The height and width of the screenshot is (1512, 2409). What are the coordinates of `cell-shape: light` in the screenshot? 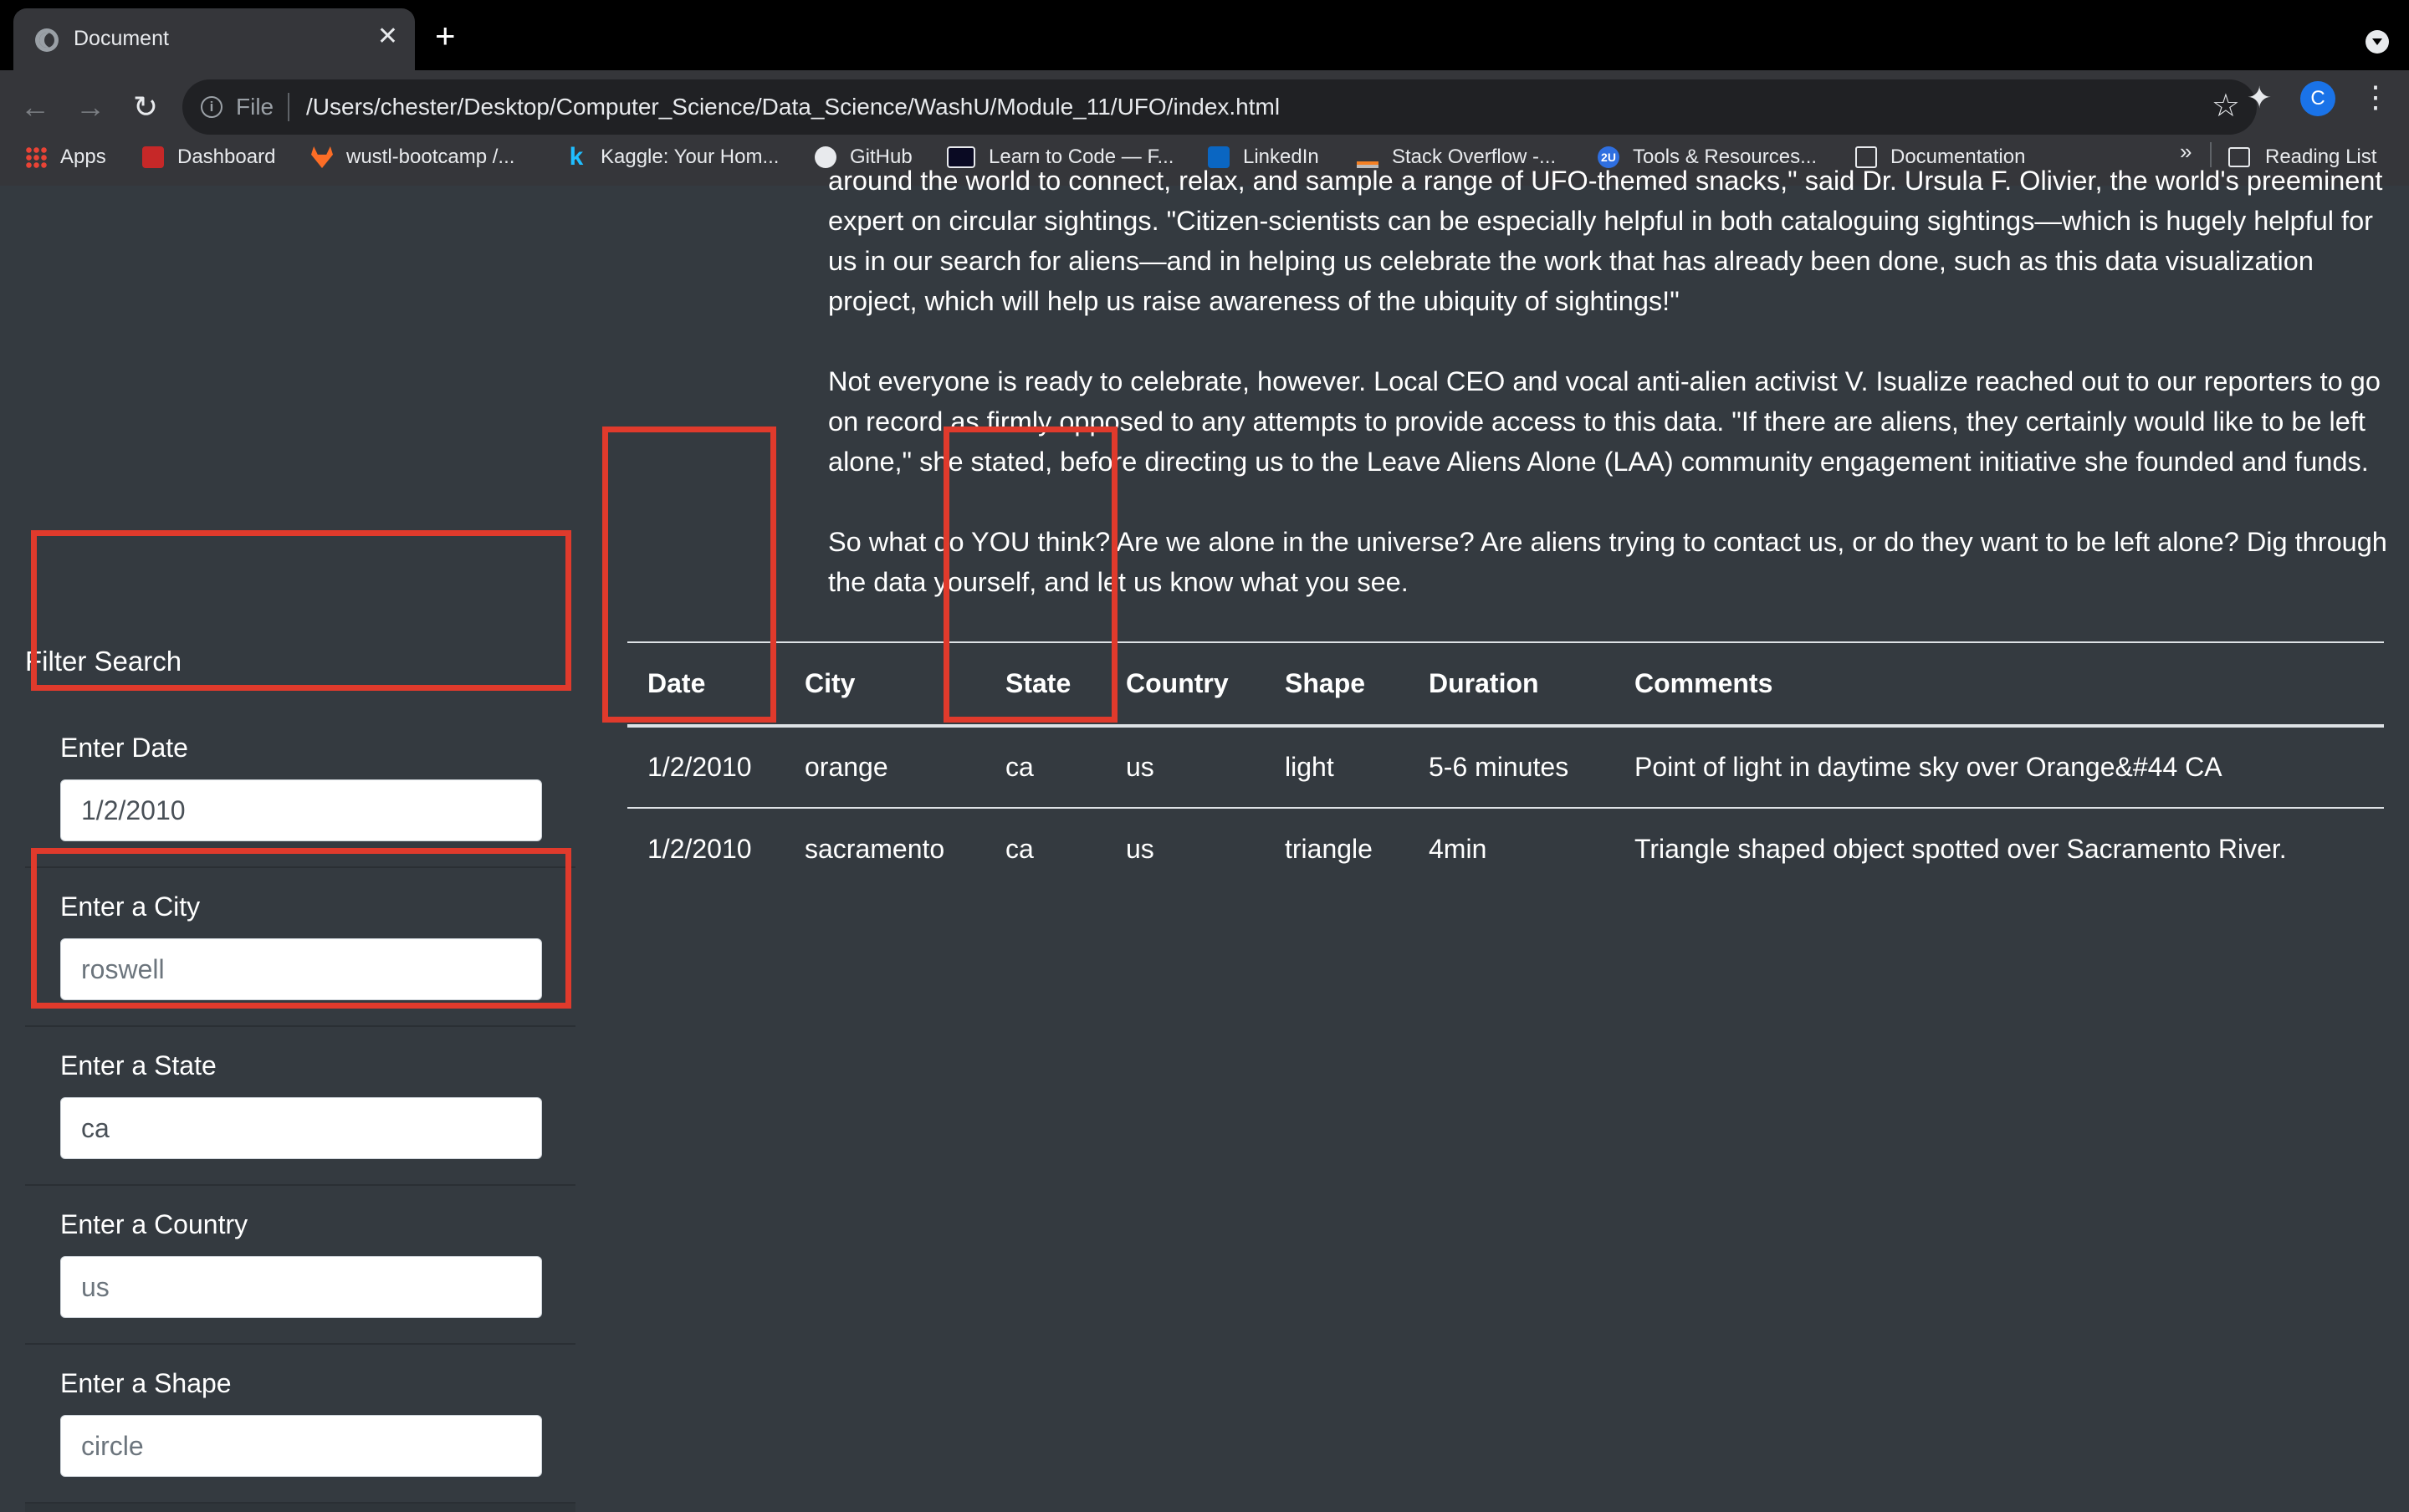 It's located at (1337, 767).